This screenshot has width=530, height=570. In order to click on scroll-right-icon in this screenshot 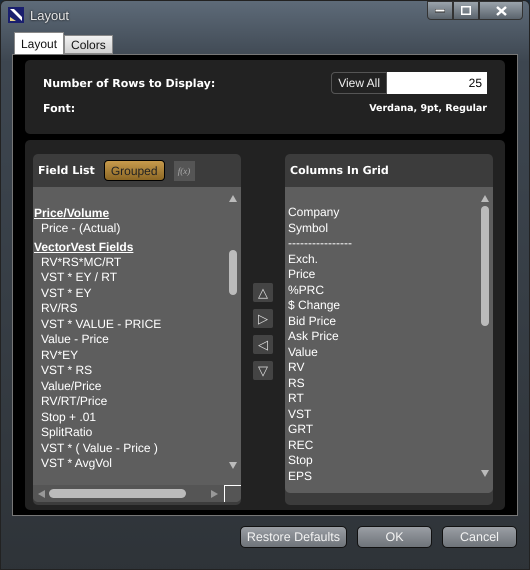, I will do `click(214, 494)`.